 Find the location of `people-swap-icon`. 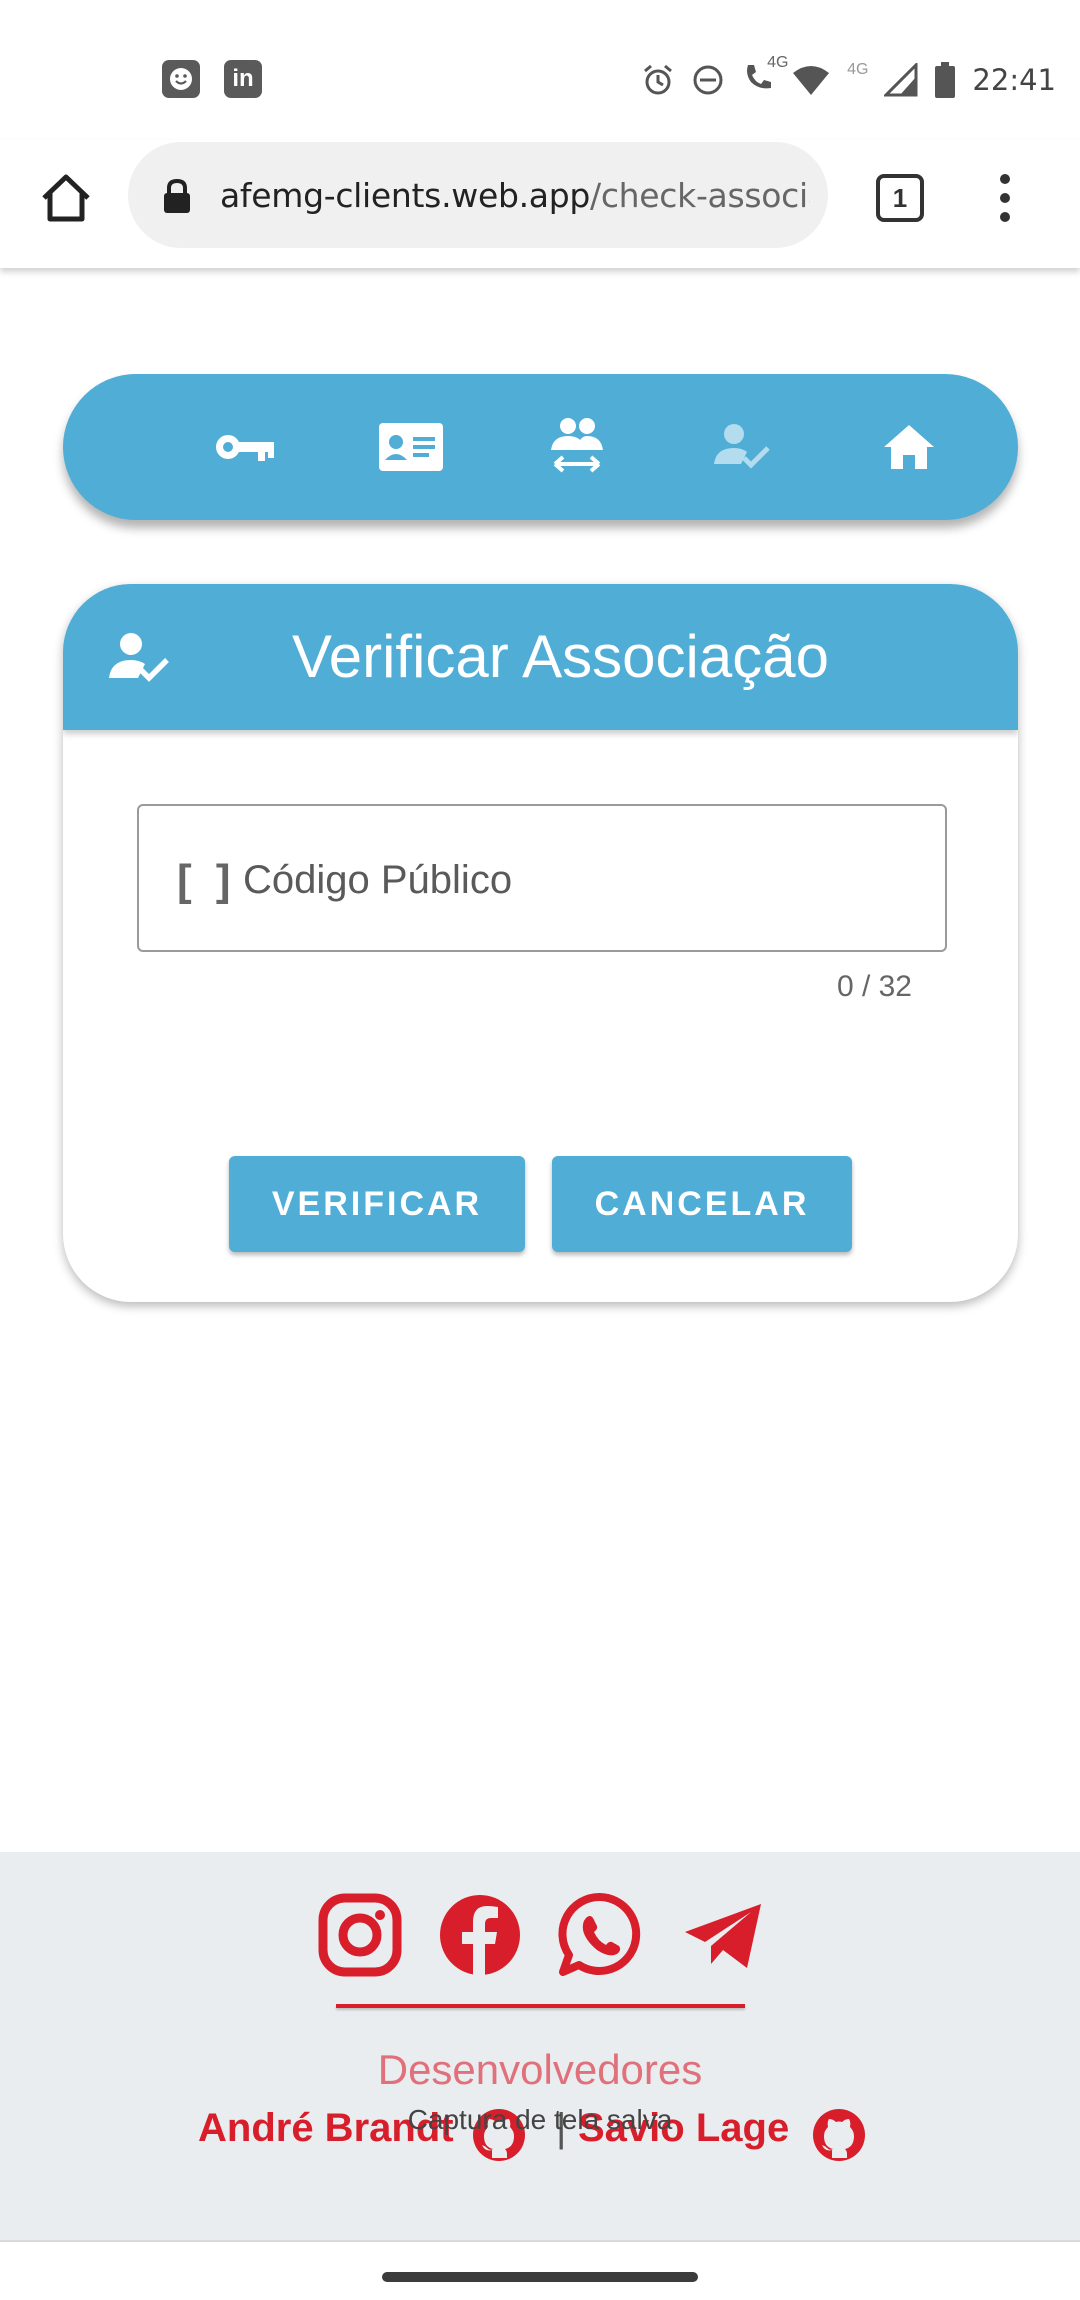

people-swap-icon is located at coordinates (577, 447).